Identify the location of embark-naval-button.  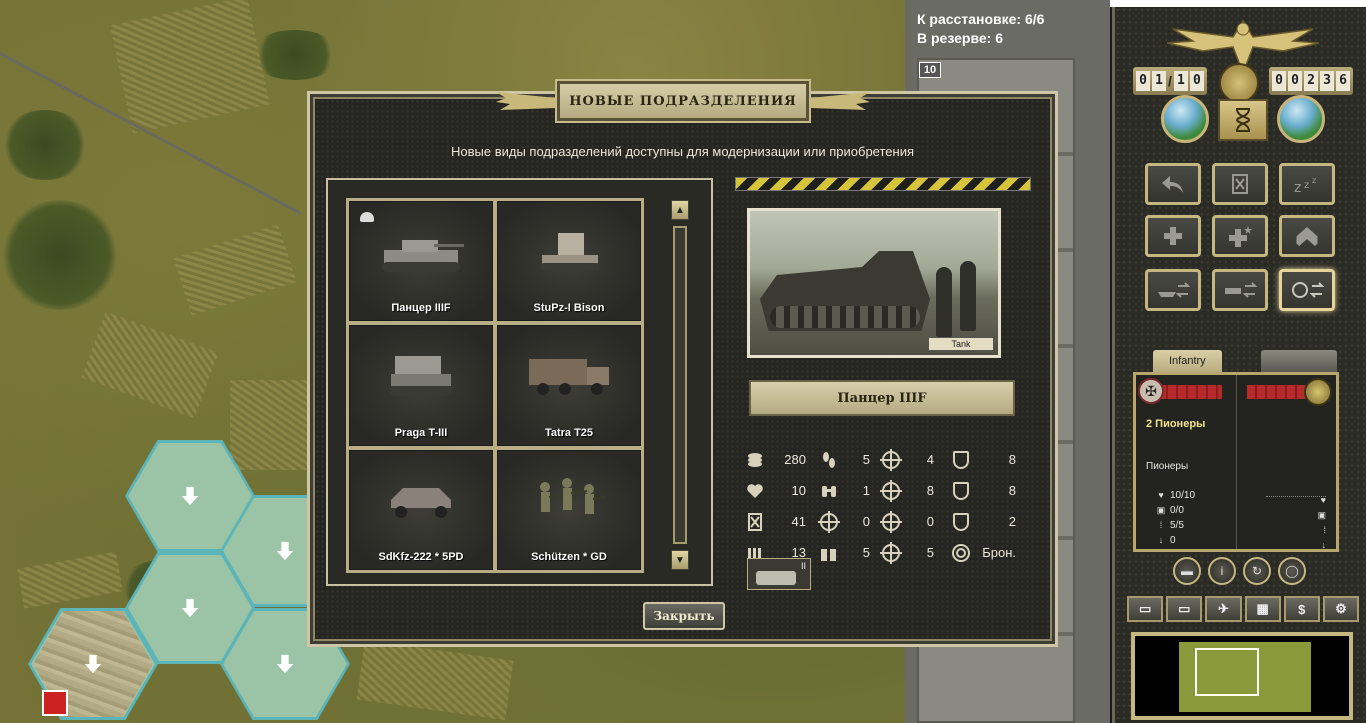
(1173, 290).